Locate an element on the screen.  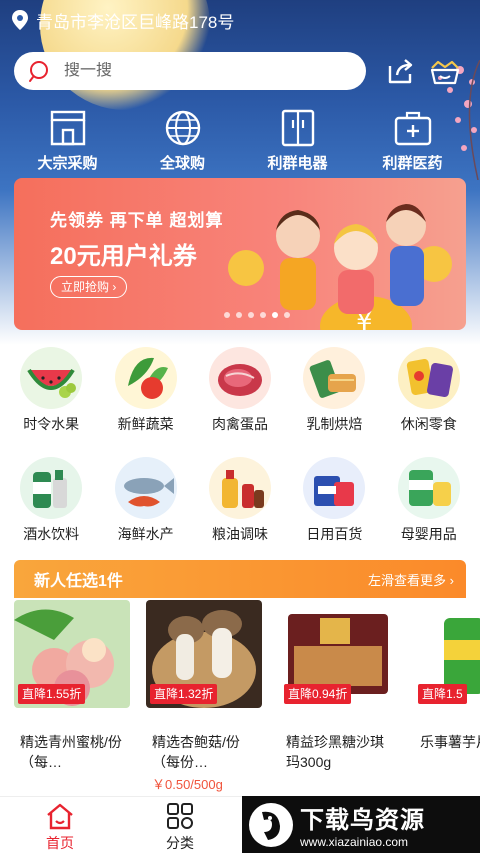
globe-icon is located at coordinates (182, 128).